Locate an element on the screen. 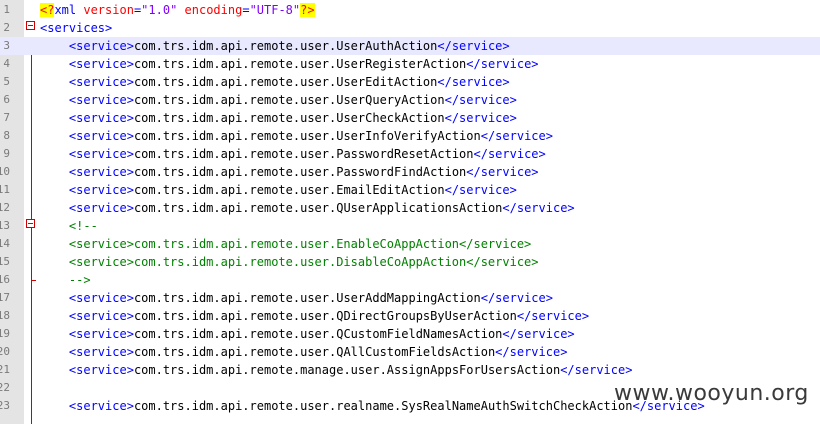 The height and width of the screenshot is (424, 820). line-number: 15 is located at coordinates (5, 261).